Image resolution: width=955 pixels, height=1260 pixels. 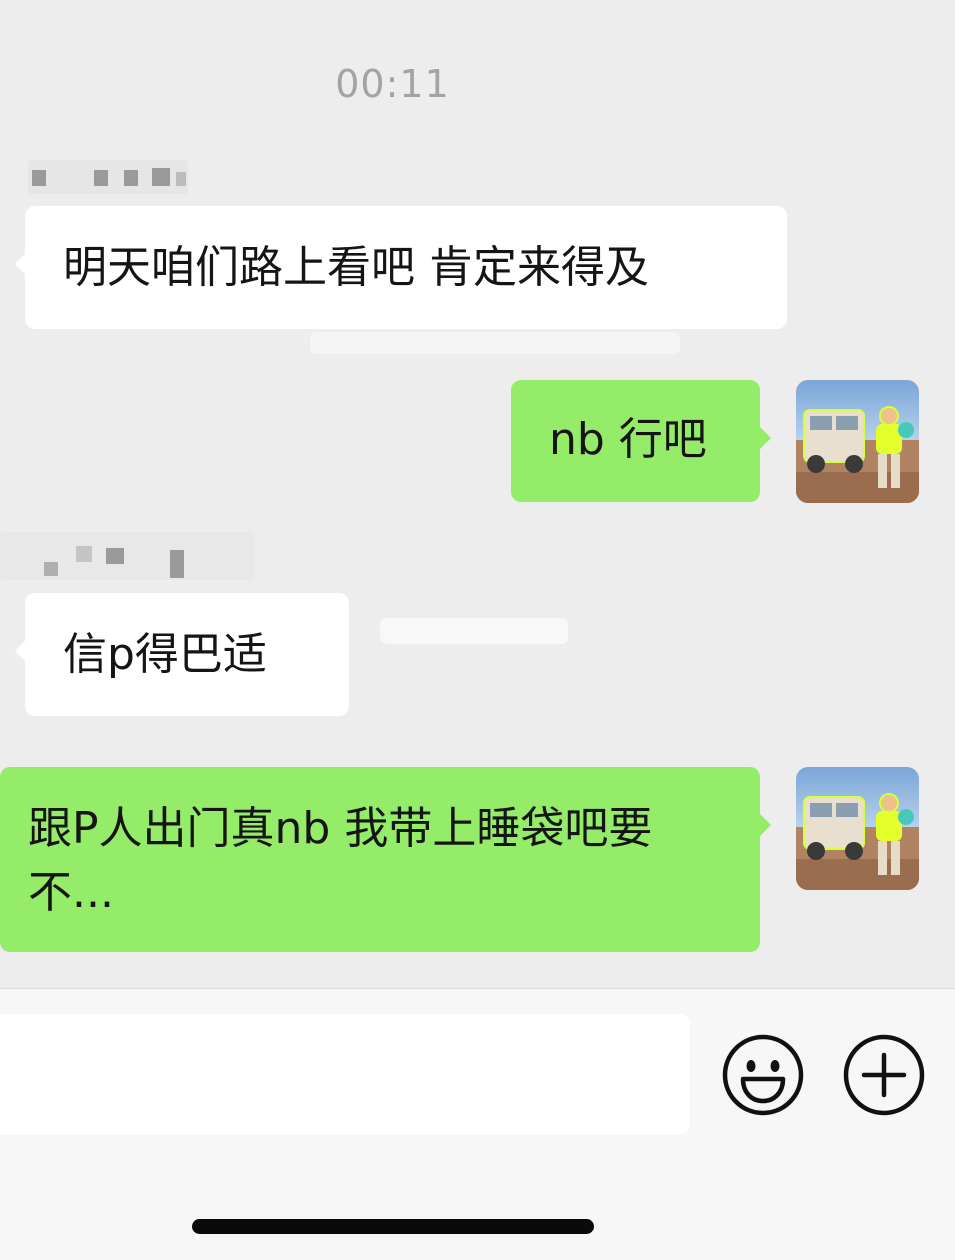 I want to click on message-bubble-incoming: 明天咱们路上看吧 肯定来得及, so click(x=401, y=267).